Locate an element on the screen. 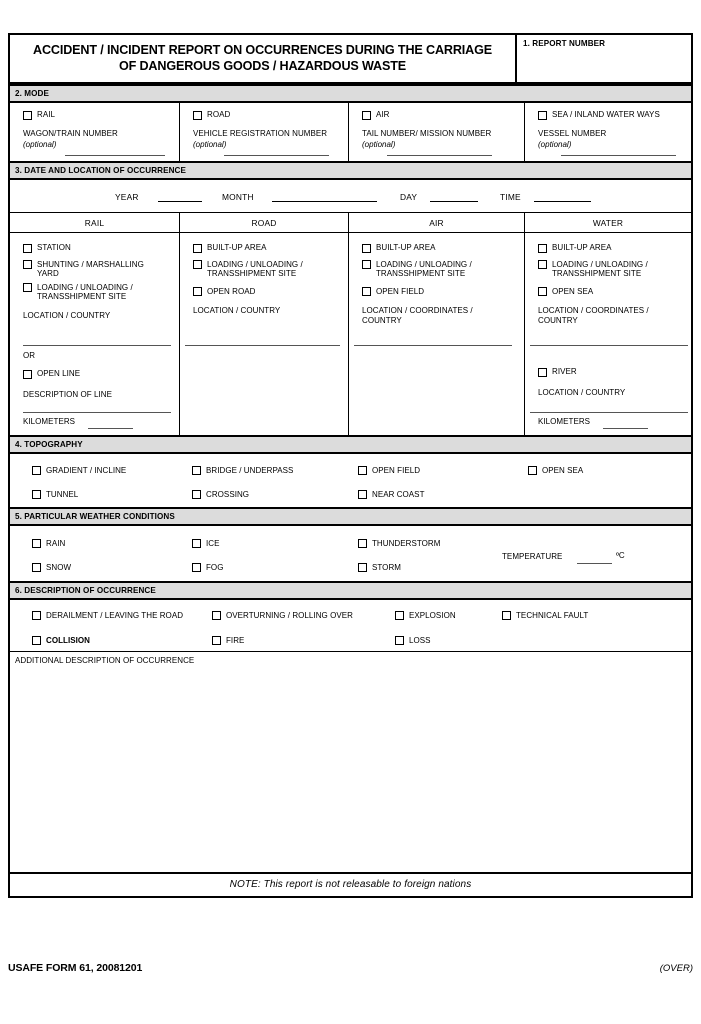  report-number-cell: 1. REPORT NUMBER is located at coordinates (604, 58).